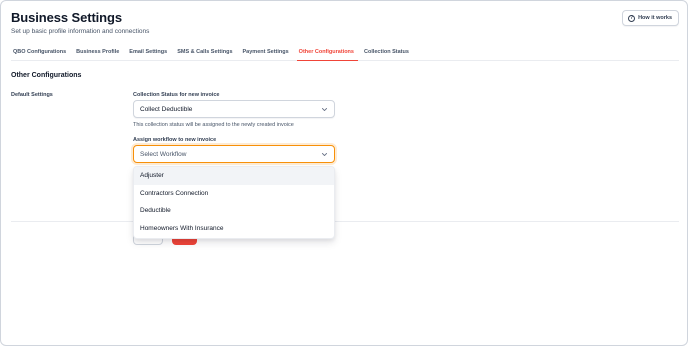 Image resolution: width=688 pixels, height=346 pixels. What do you see at coordinates (40, 54) in the screenshot?
I see `tab-qbo-configurations: QBO Configurations` at bounding box center [40, 54].